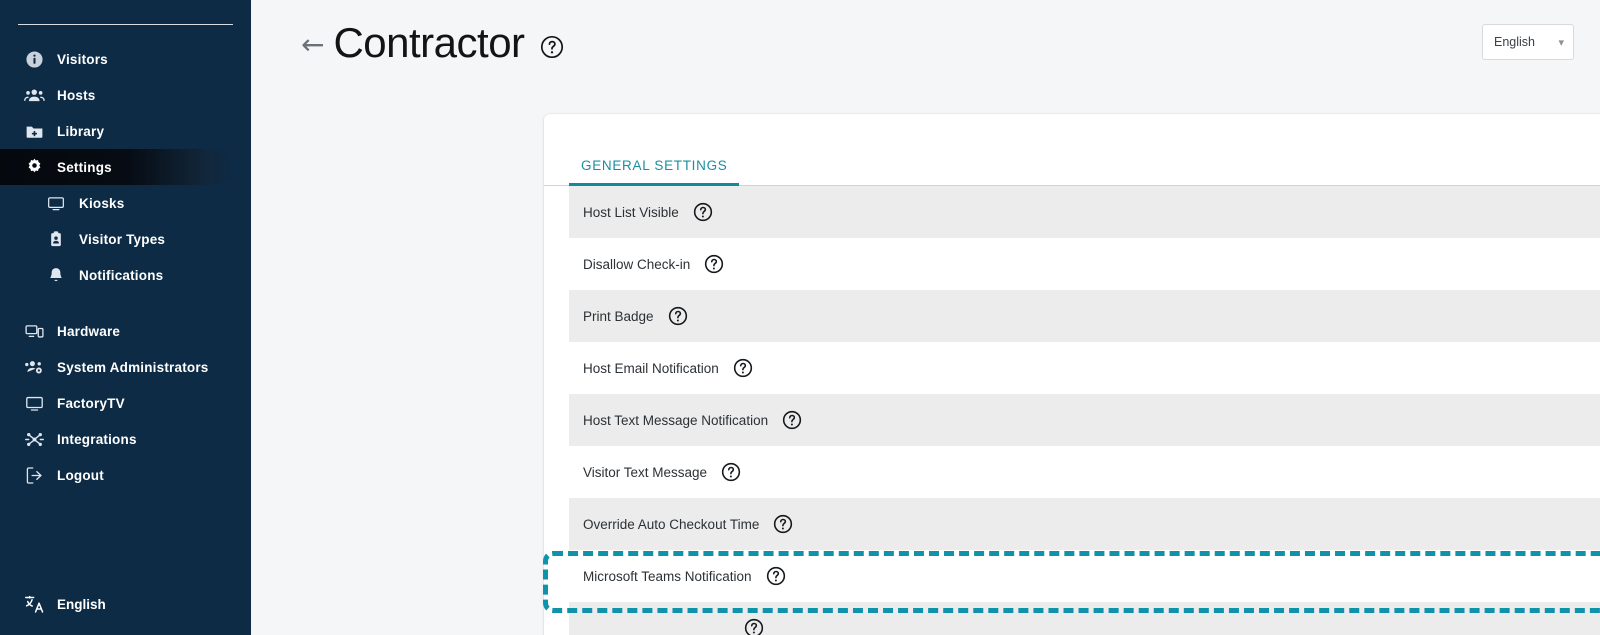 The image size is (1600, 635). I want to click on settings-row-label: Host Text Message Notification, so click(676, 420).